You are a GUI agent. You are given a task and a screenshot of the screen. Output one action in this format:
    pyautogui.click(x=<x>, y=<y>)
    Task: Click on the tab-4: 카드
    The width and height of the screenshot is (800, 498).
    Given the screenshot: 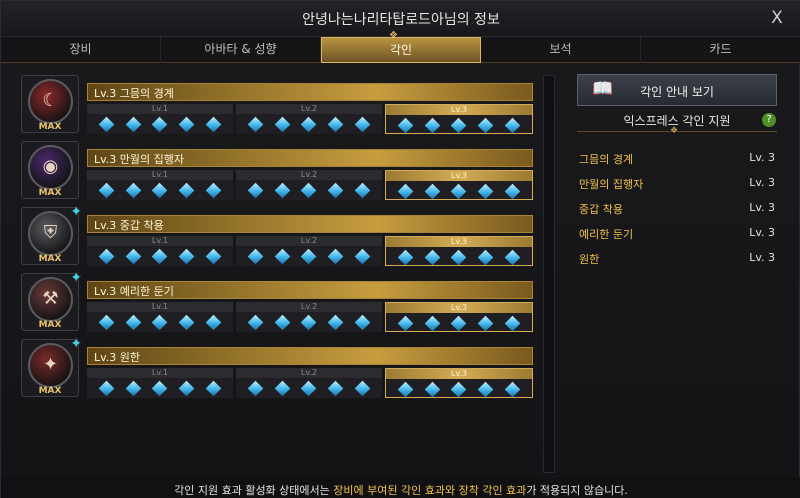 What is the action you would take?
    pyautogui.click(x=720, y=50)
    